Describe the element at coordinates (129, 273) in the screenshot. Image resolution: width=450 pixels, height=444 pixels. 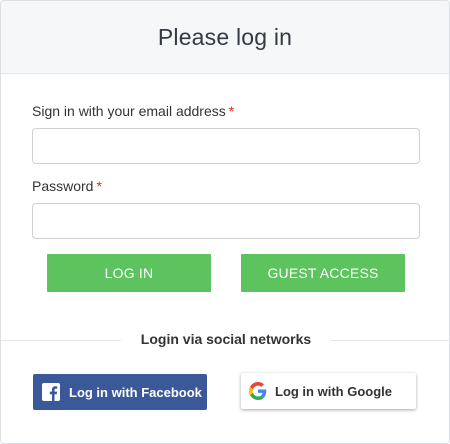
I see `login-button: LOG IN` at that location.